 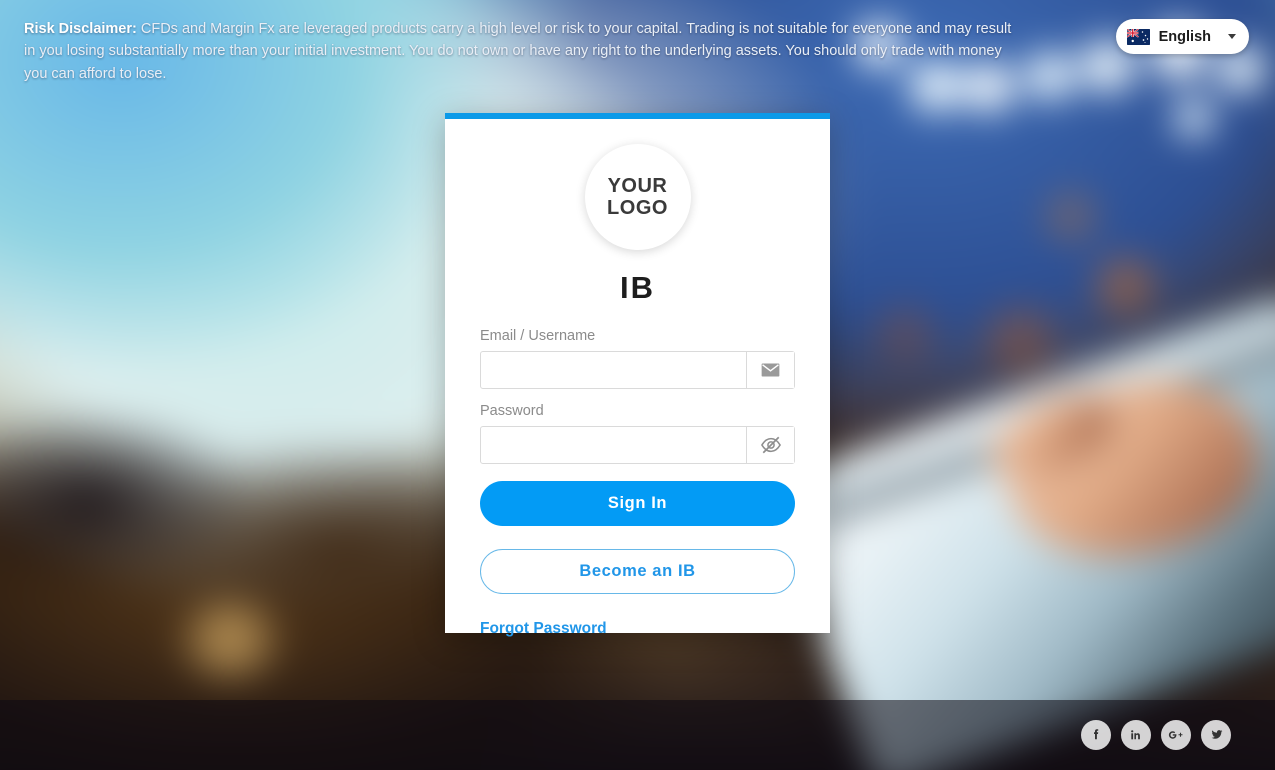 What do you see at coordinates (637, 735) in the screenshot?
I see `footer-bar` at bounding box center [637, 735].